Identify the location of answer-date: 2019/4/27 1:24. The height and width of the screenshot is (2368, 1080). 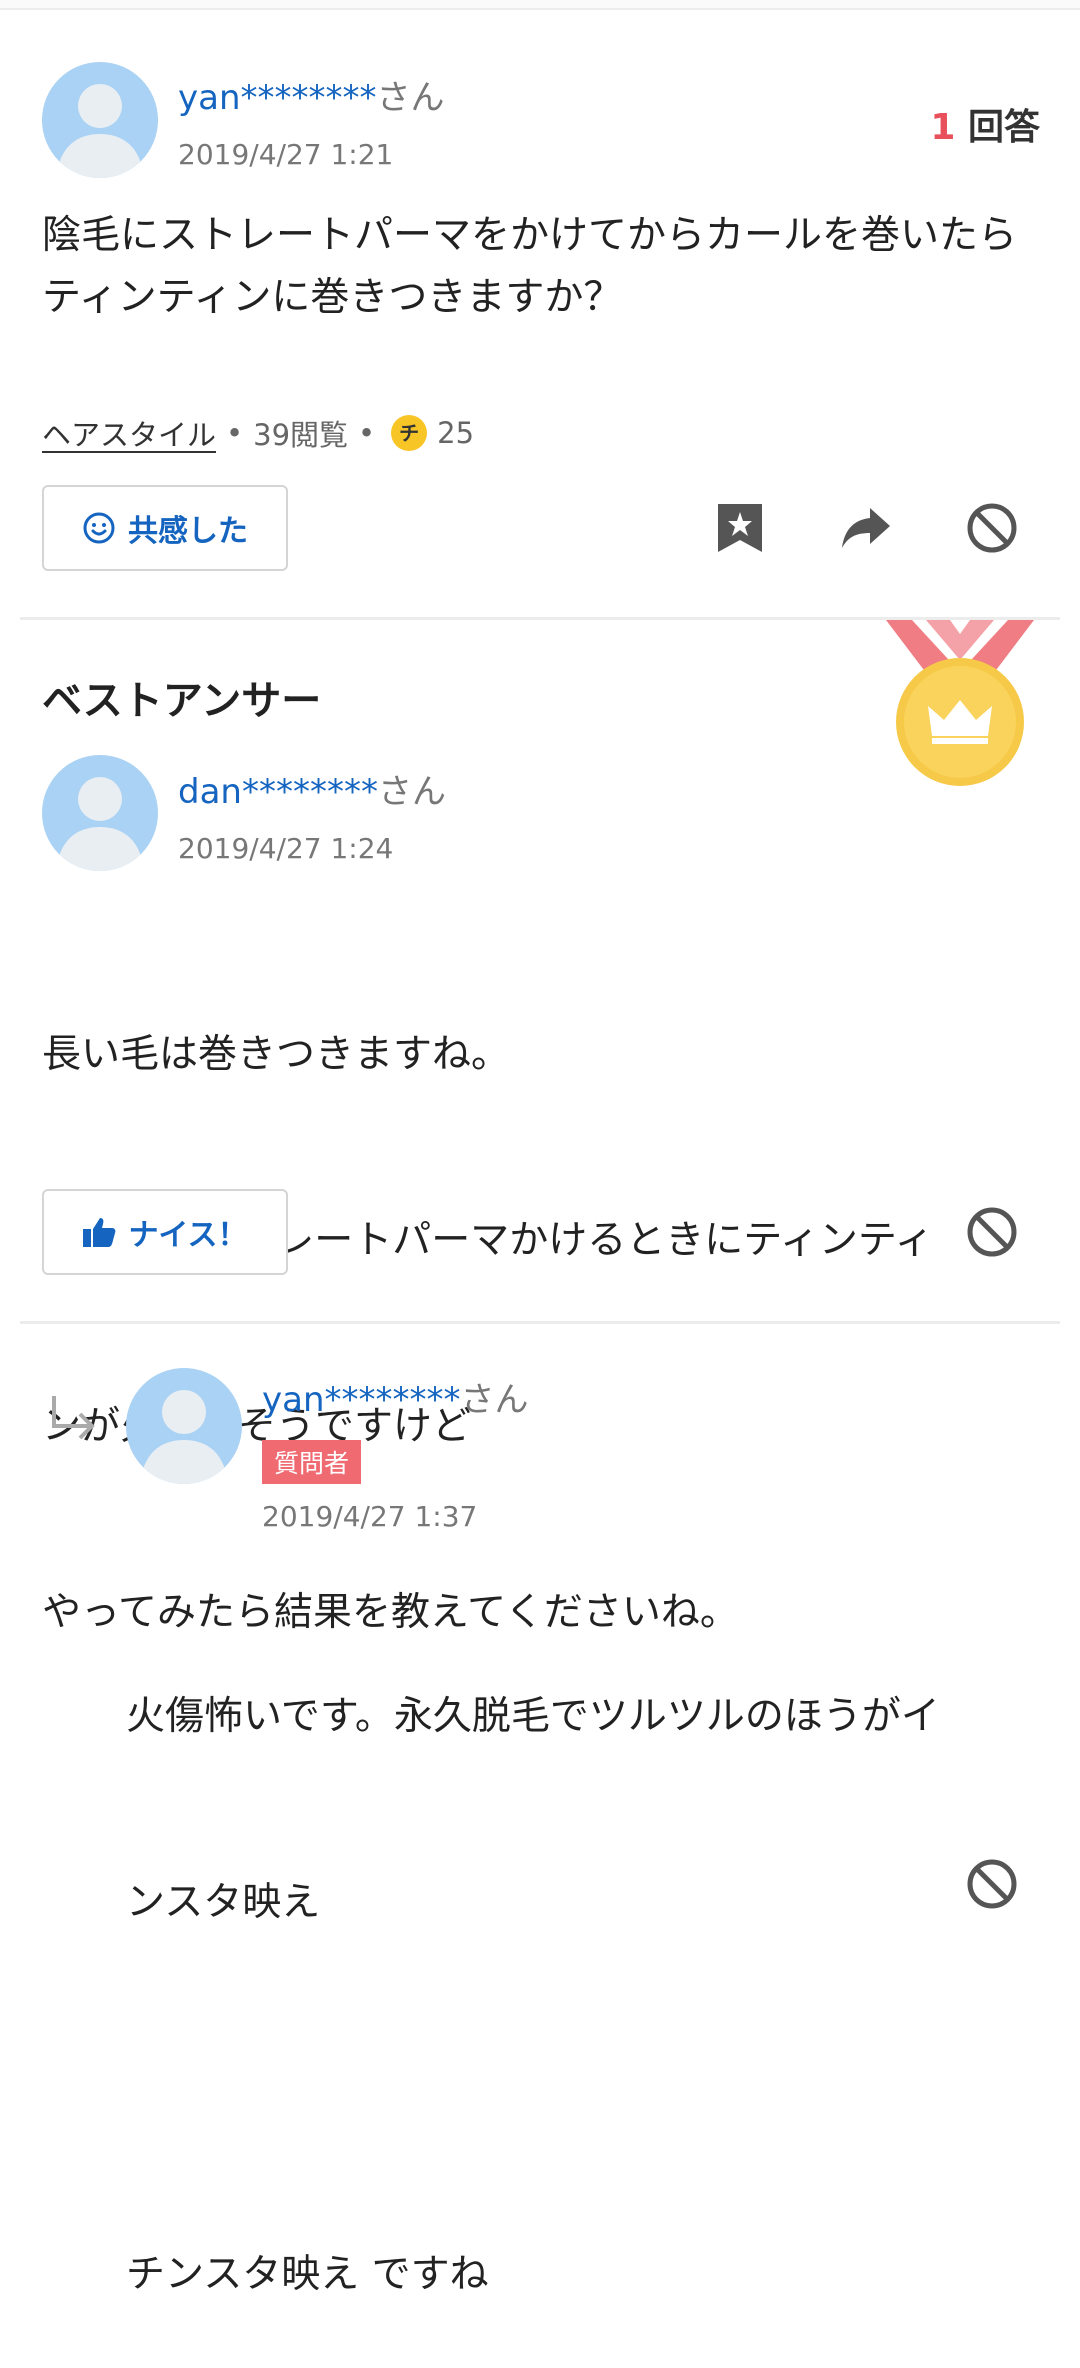
(286, 848).